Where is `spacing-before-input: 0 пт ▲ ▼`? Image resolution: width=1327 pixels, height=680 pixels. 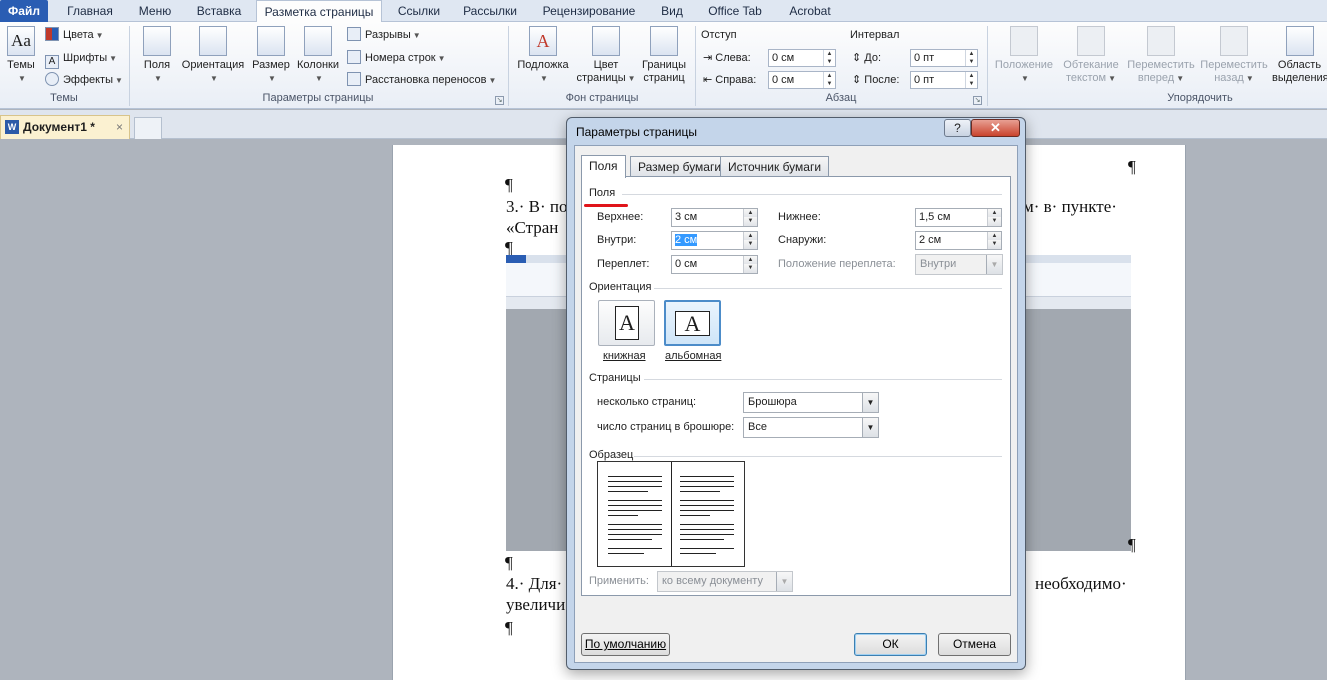 spacing-before-input: 0 пт ▲ ▼ is located at coordinates (944, 58).